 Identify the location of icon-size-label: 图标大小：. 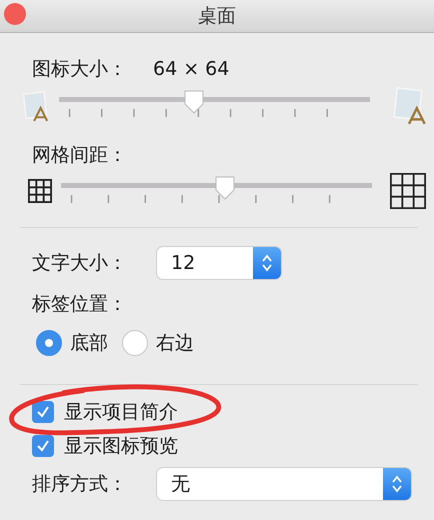
(79, 69).